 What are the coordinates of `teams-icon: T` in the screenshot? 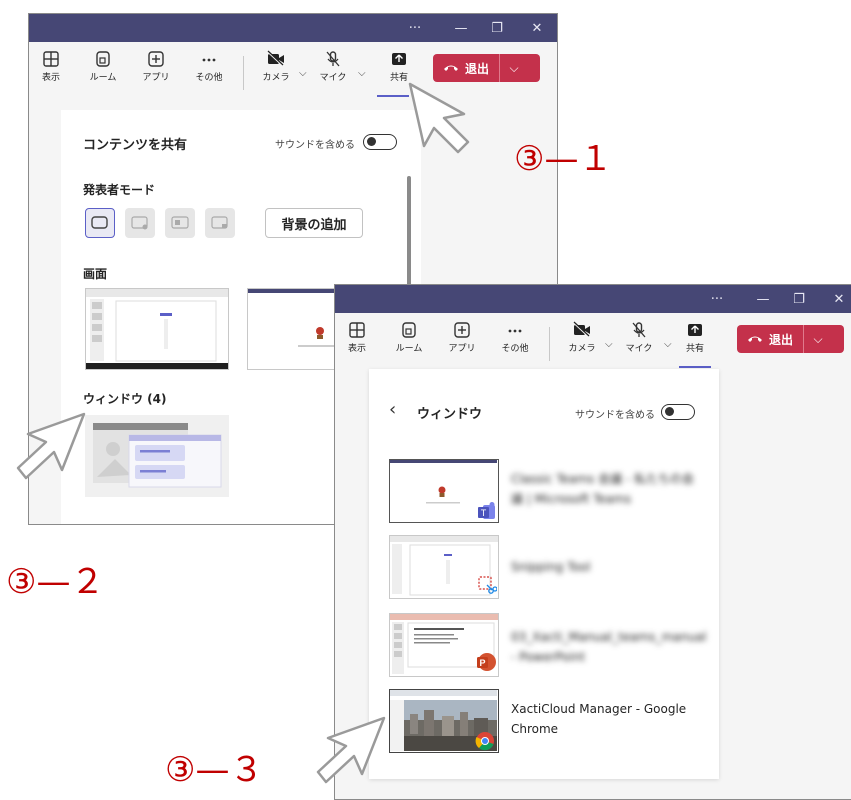 It's located at (486, 510).